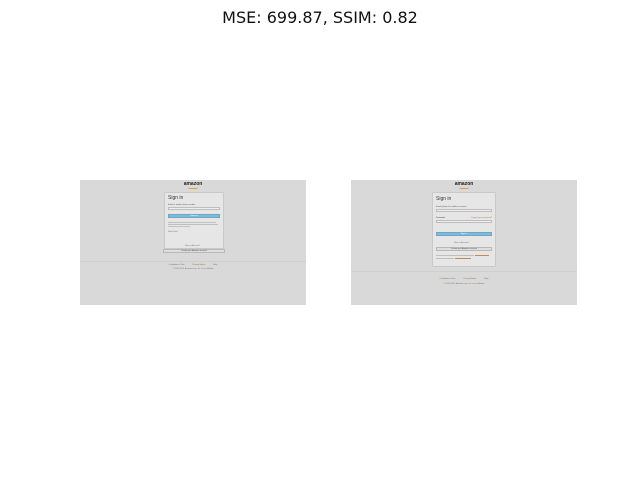 Image resolution: width=640 pixels, height=480 pixels. What do you see at coordinates (173, 232) in the screenshot?
I see `need-help-link: Need help?` at bounding box center [173, 232].